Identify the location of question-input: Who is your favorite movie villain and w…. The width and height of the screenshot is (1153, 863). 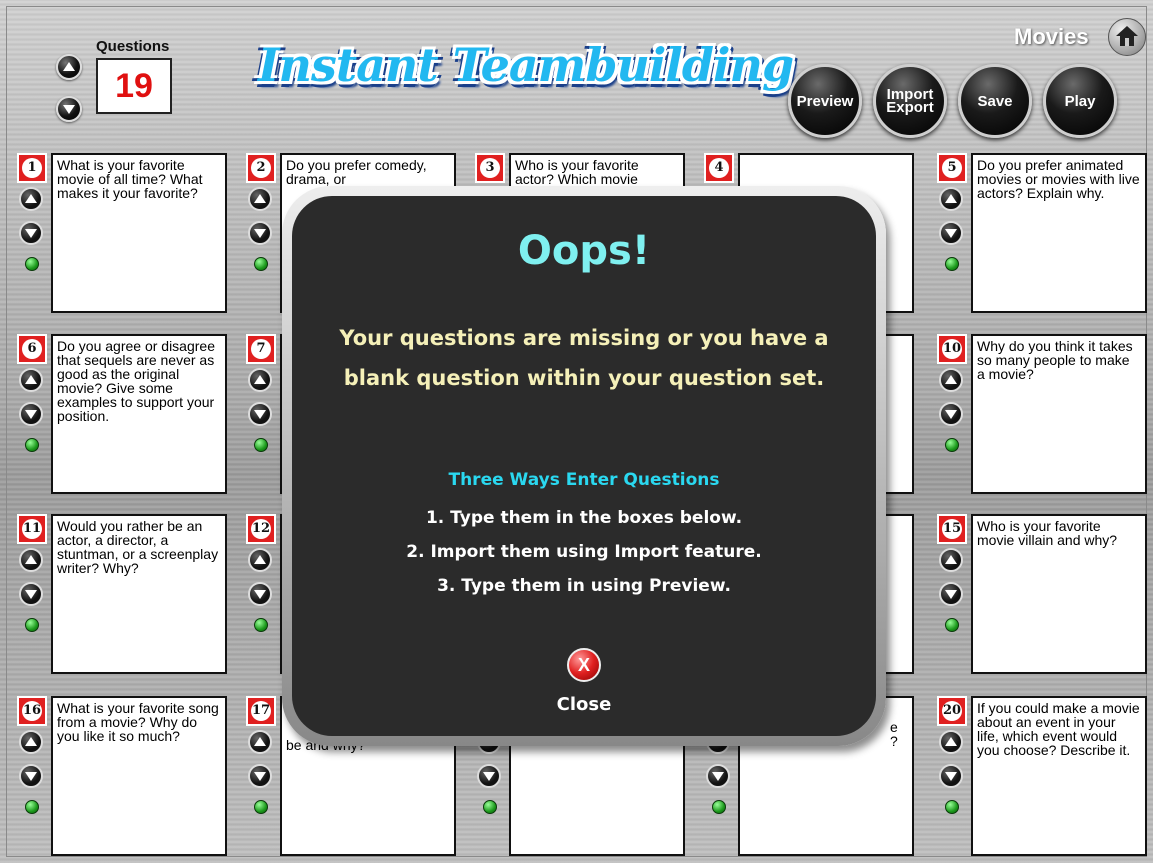
(1059, 594).